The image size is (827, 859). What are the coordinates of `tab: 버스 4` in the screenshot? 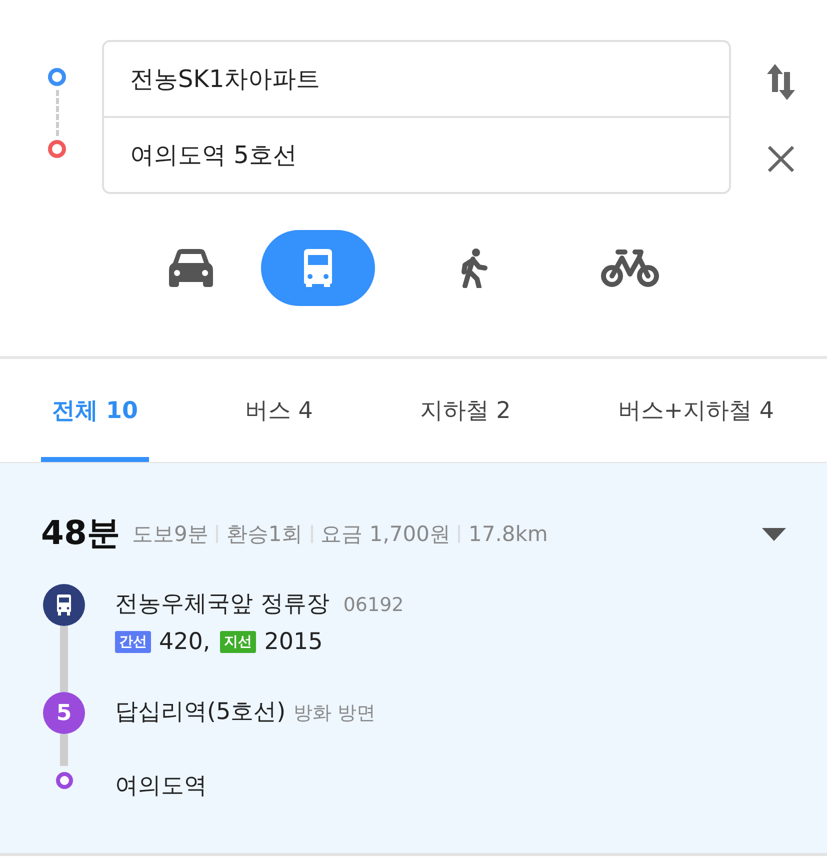 It's located at (279, 410).